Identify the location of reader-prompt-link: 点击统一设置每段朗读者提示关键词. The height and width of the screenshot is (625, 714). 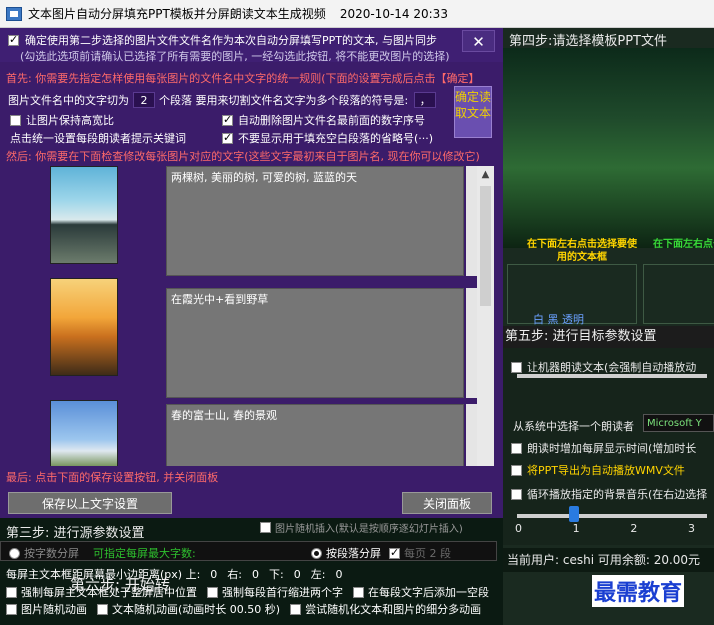
(98, 138).